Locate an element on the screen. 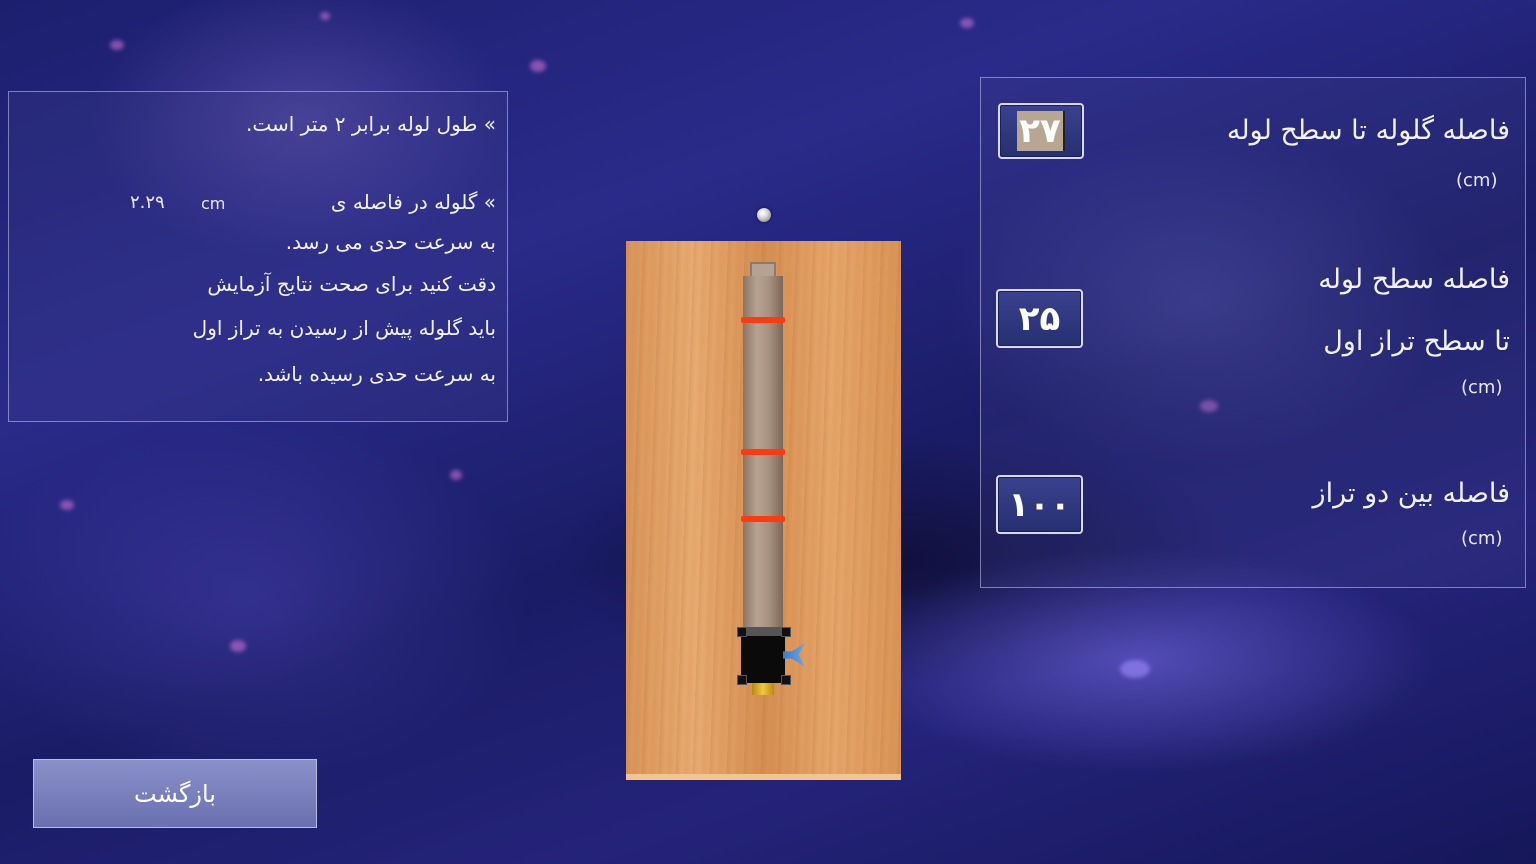 The image size is (1536, 864). level-distance-label: فاصله بین دو تراز is located at coordinates (1411, 493).